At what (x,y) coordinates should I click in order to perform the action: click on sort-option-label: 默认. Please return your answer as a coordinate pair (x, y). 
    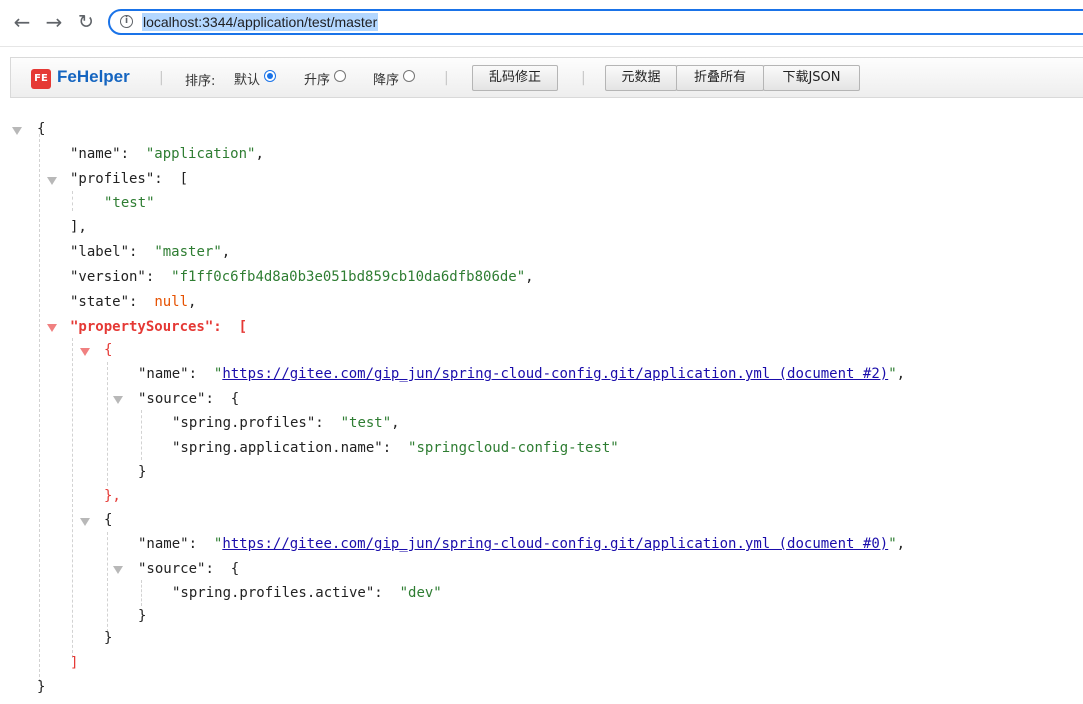
    Looking at the image, I should click on (247, 80).